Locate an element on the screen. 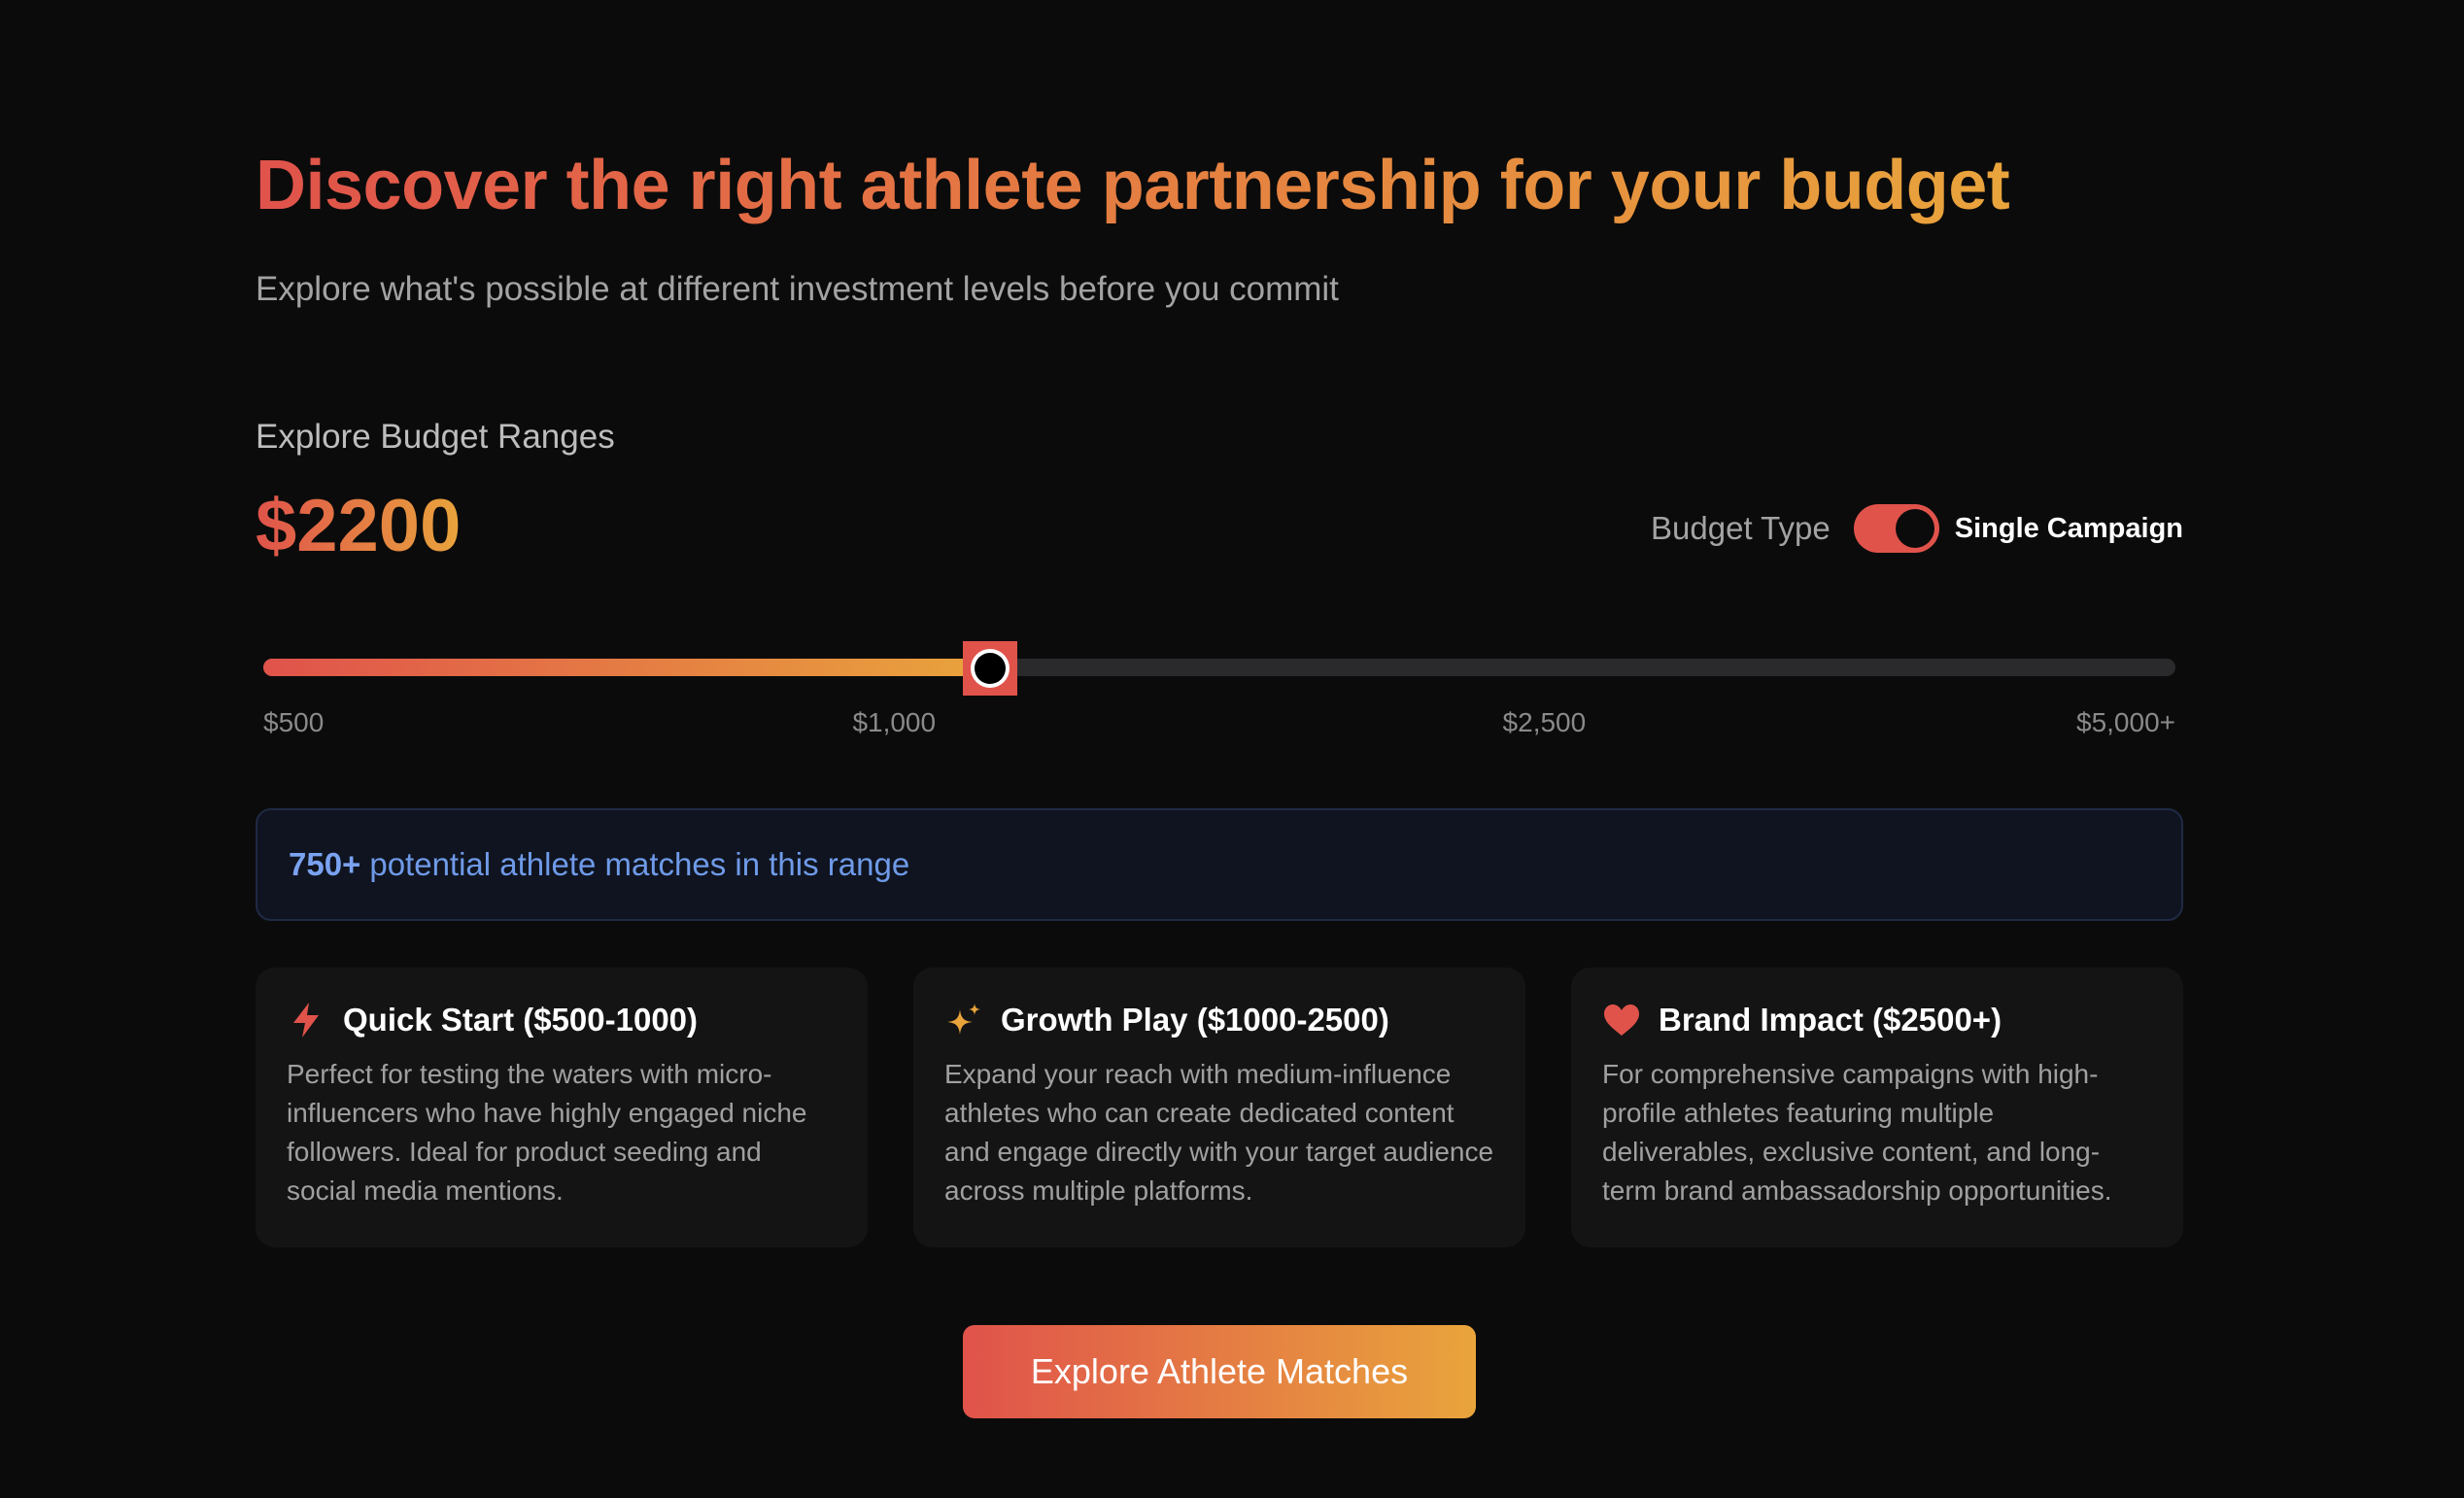  tier-card-header: Quick Start ($500-1000) is located at coordinates (562, 1020).